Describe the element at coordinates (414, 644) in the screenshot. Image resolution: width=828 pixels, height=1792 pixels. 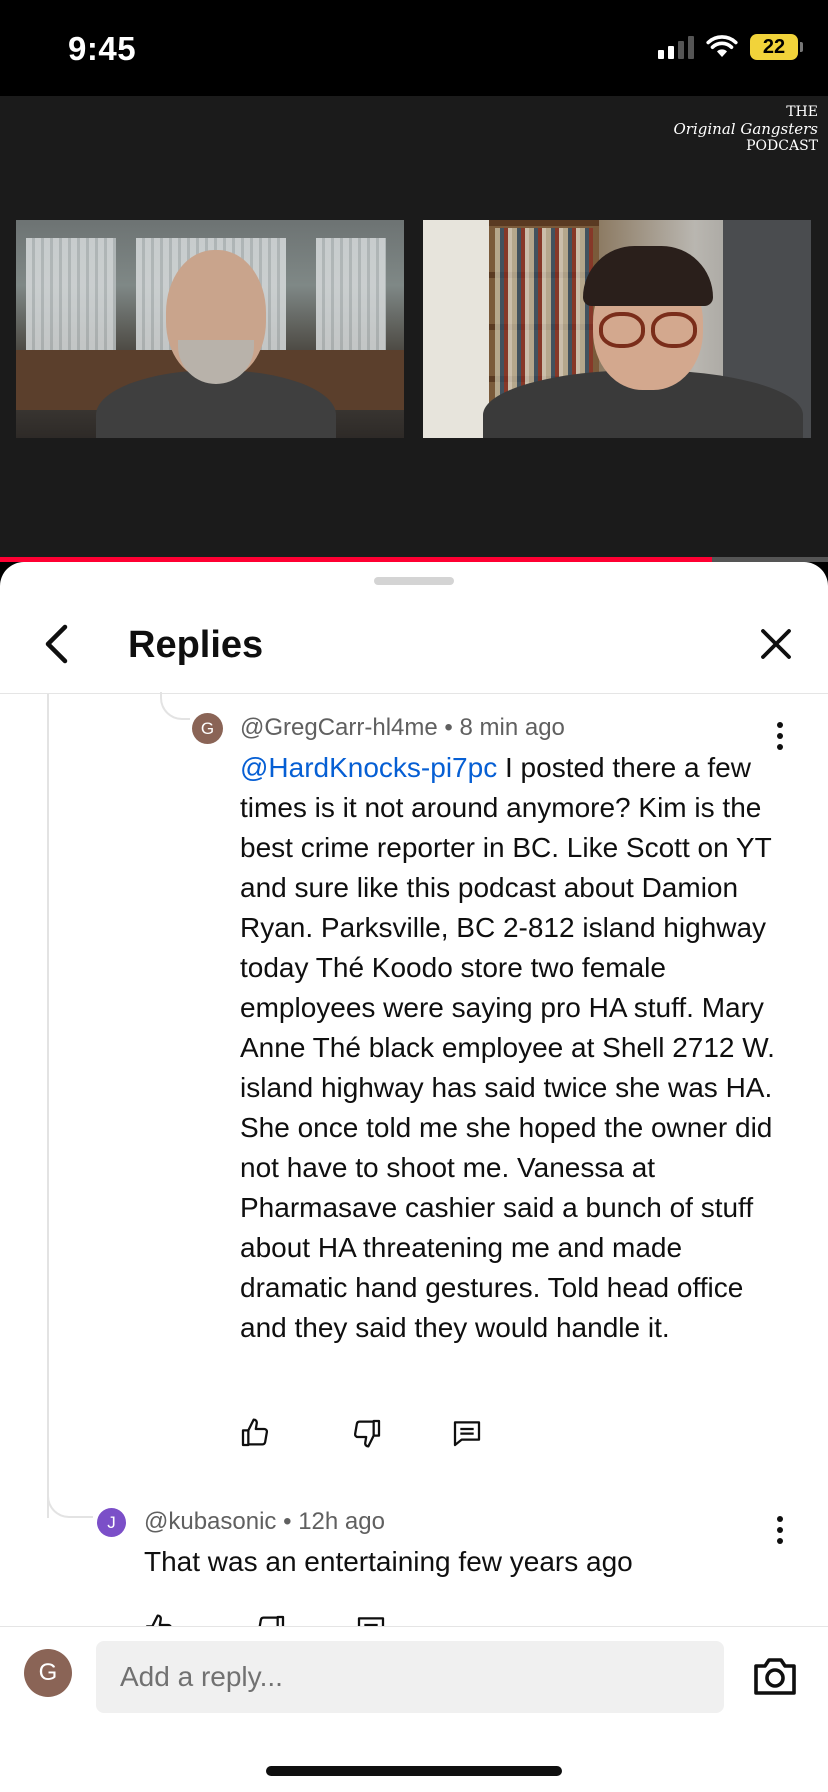
I see `sheet-header: Replies` at that location.